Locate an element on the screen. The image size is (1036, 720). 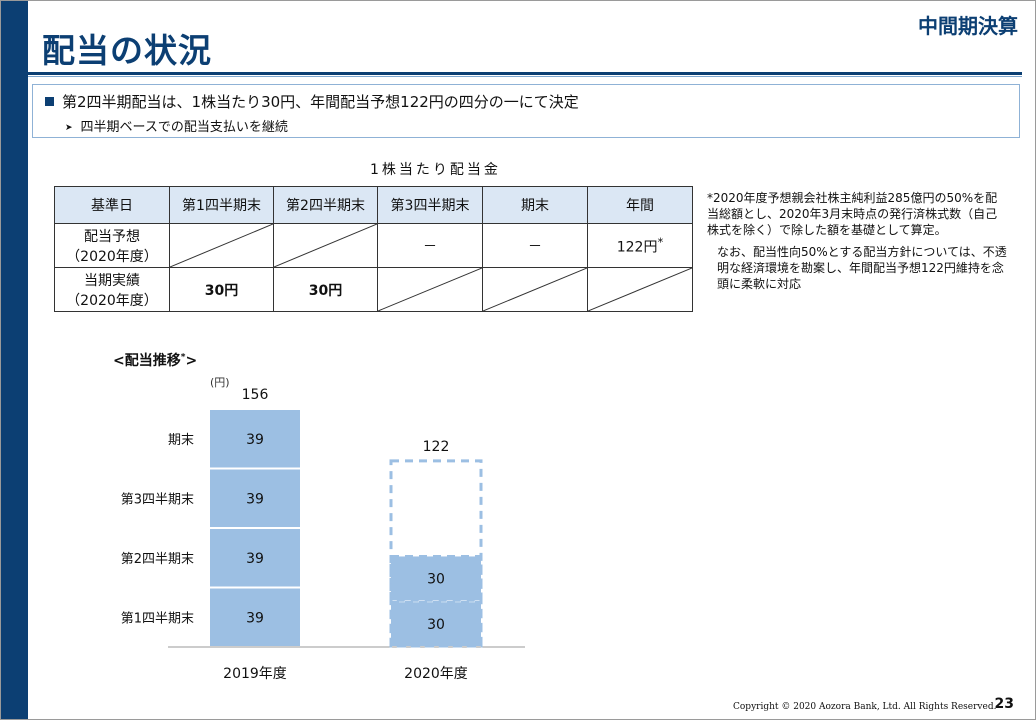
section-badge: 中間期決算 is located at coordinates (968, 26).